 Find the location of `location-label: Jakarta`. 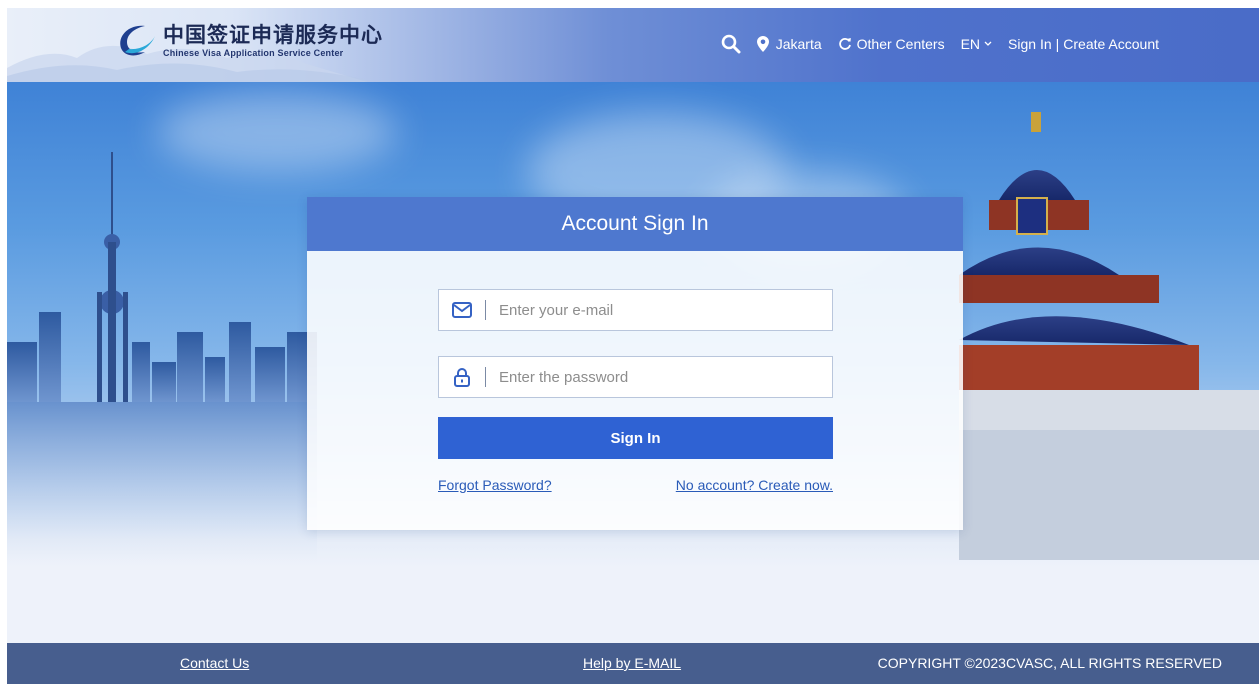

location-label: Jakarta is located at coordinates (798, 44).